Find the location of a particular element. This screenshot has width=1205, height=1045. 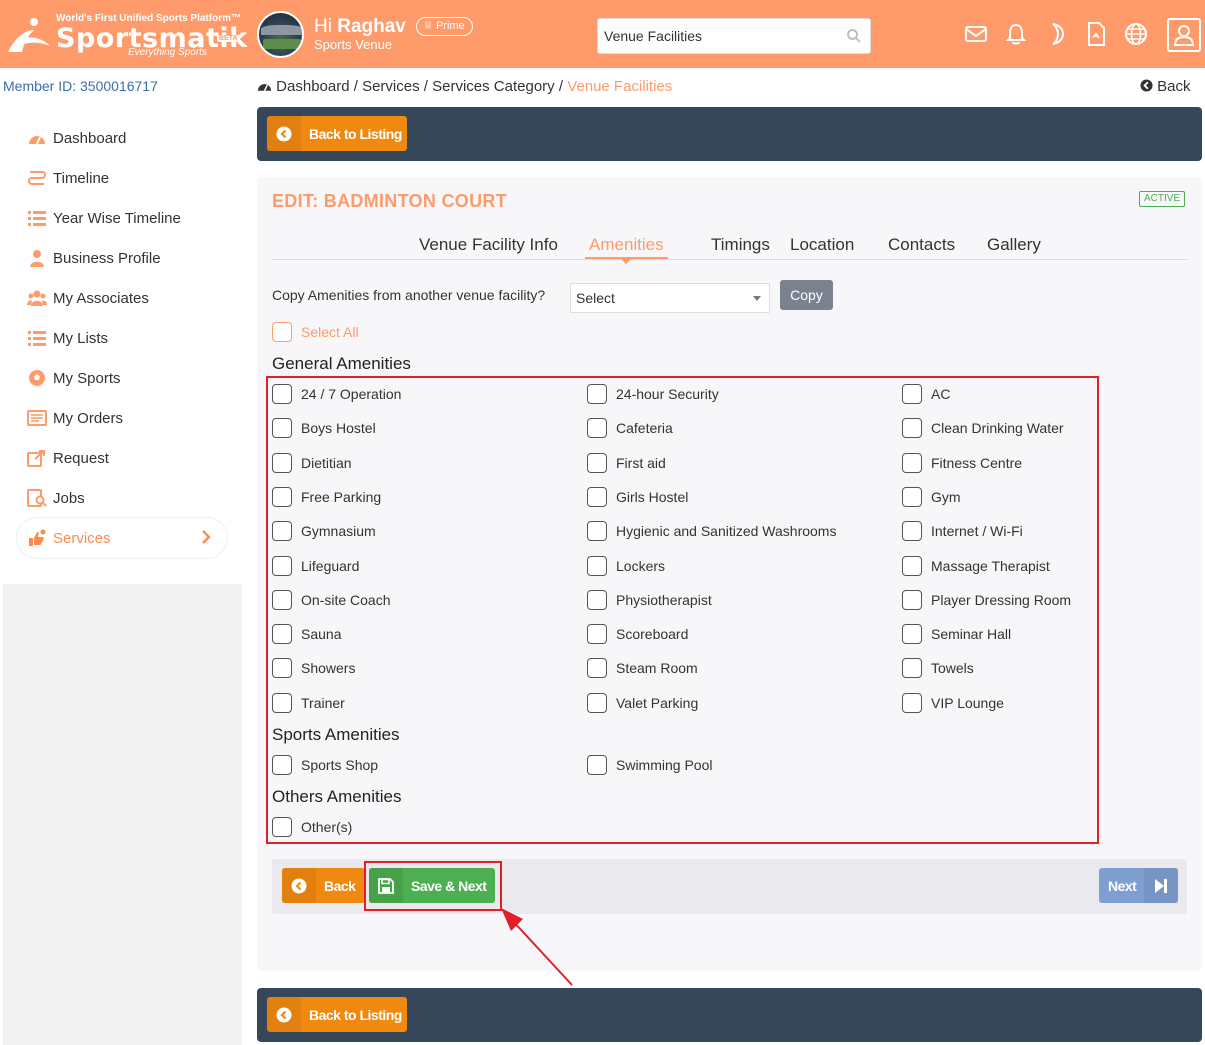

breadcrumb-services: Services is located at coordinates (391, 86).